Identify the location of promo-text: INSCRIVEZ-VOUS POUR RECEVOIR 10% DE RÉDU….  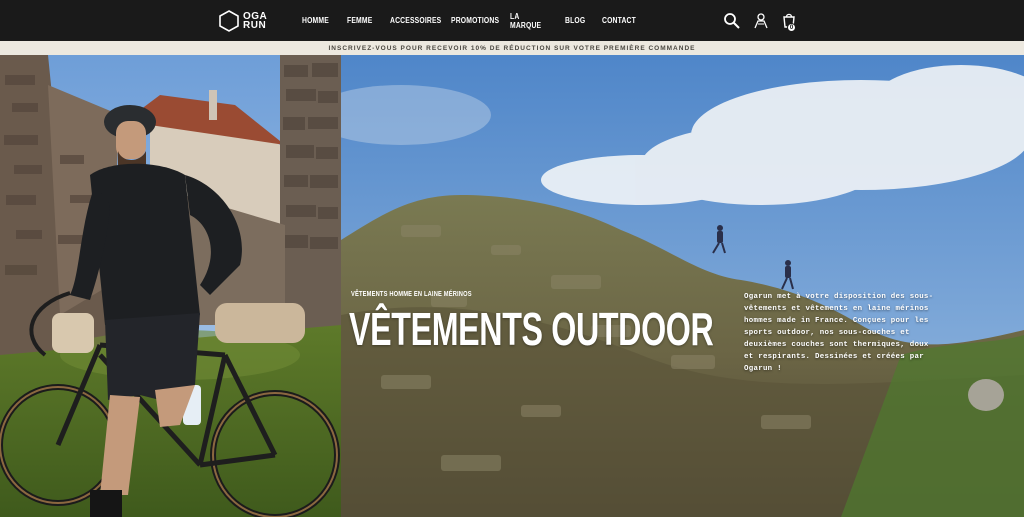
(512, 48).